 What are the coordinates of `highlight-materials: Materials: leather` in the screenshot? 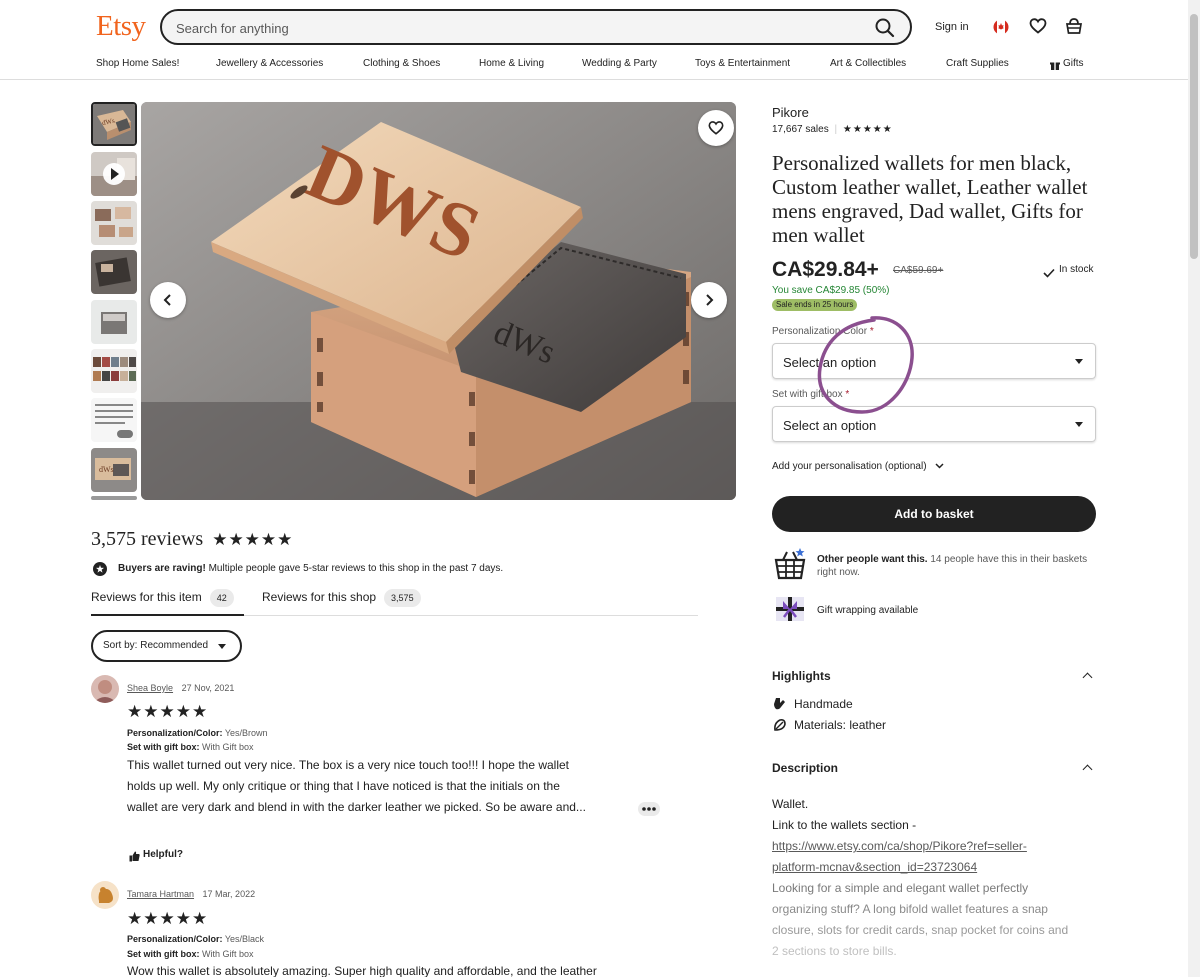 It's located at (840, 725).